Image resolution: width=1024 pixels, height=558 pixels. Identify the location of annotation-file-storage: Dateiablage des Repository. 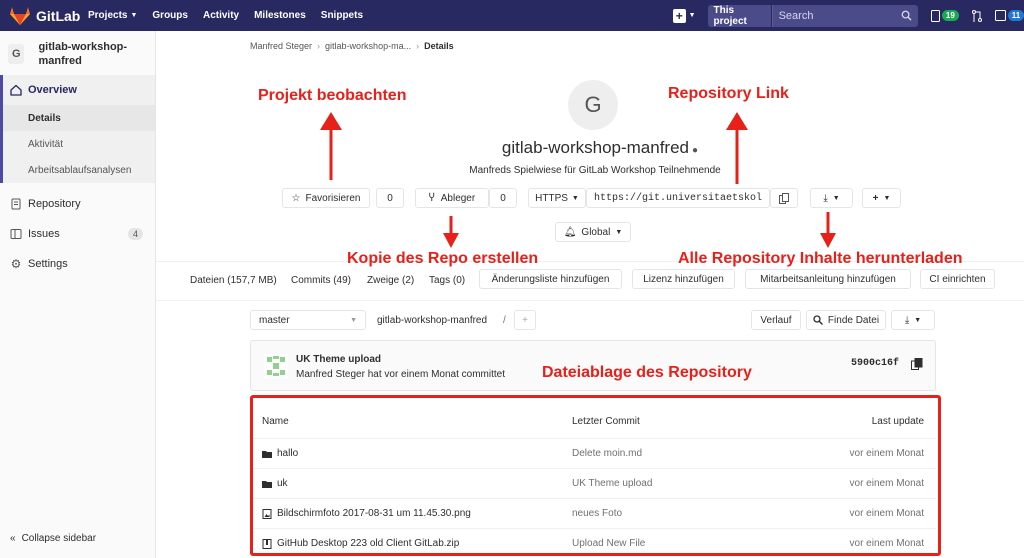
(647, 372).